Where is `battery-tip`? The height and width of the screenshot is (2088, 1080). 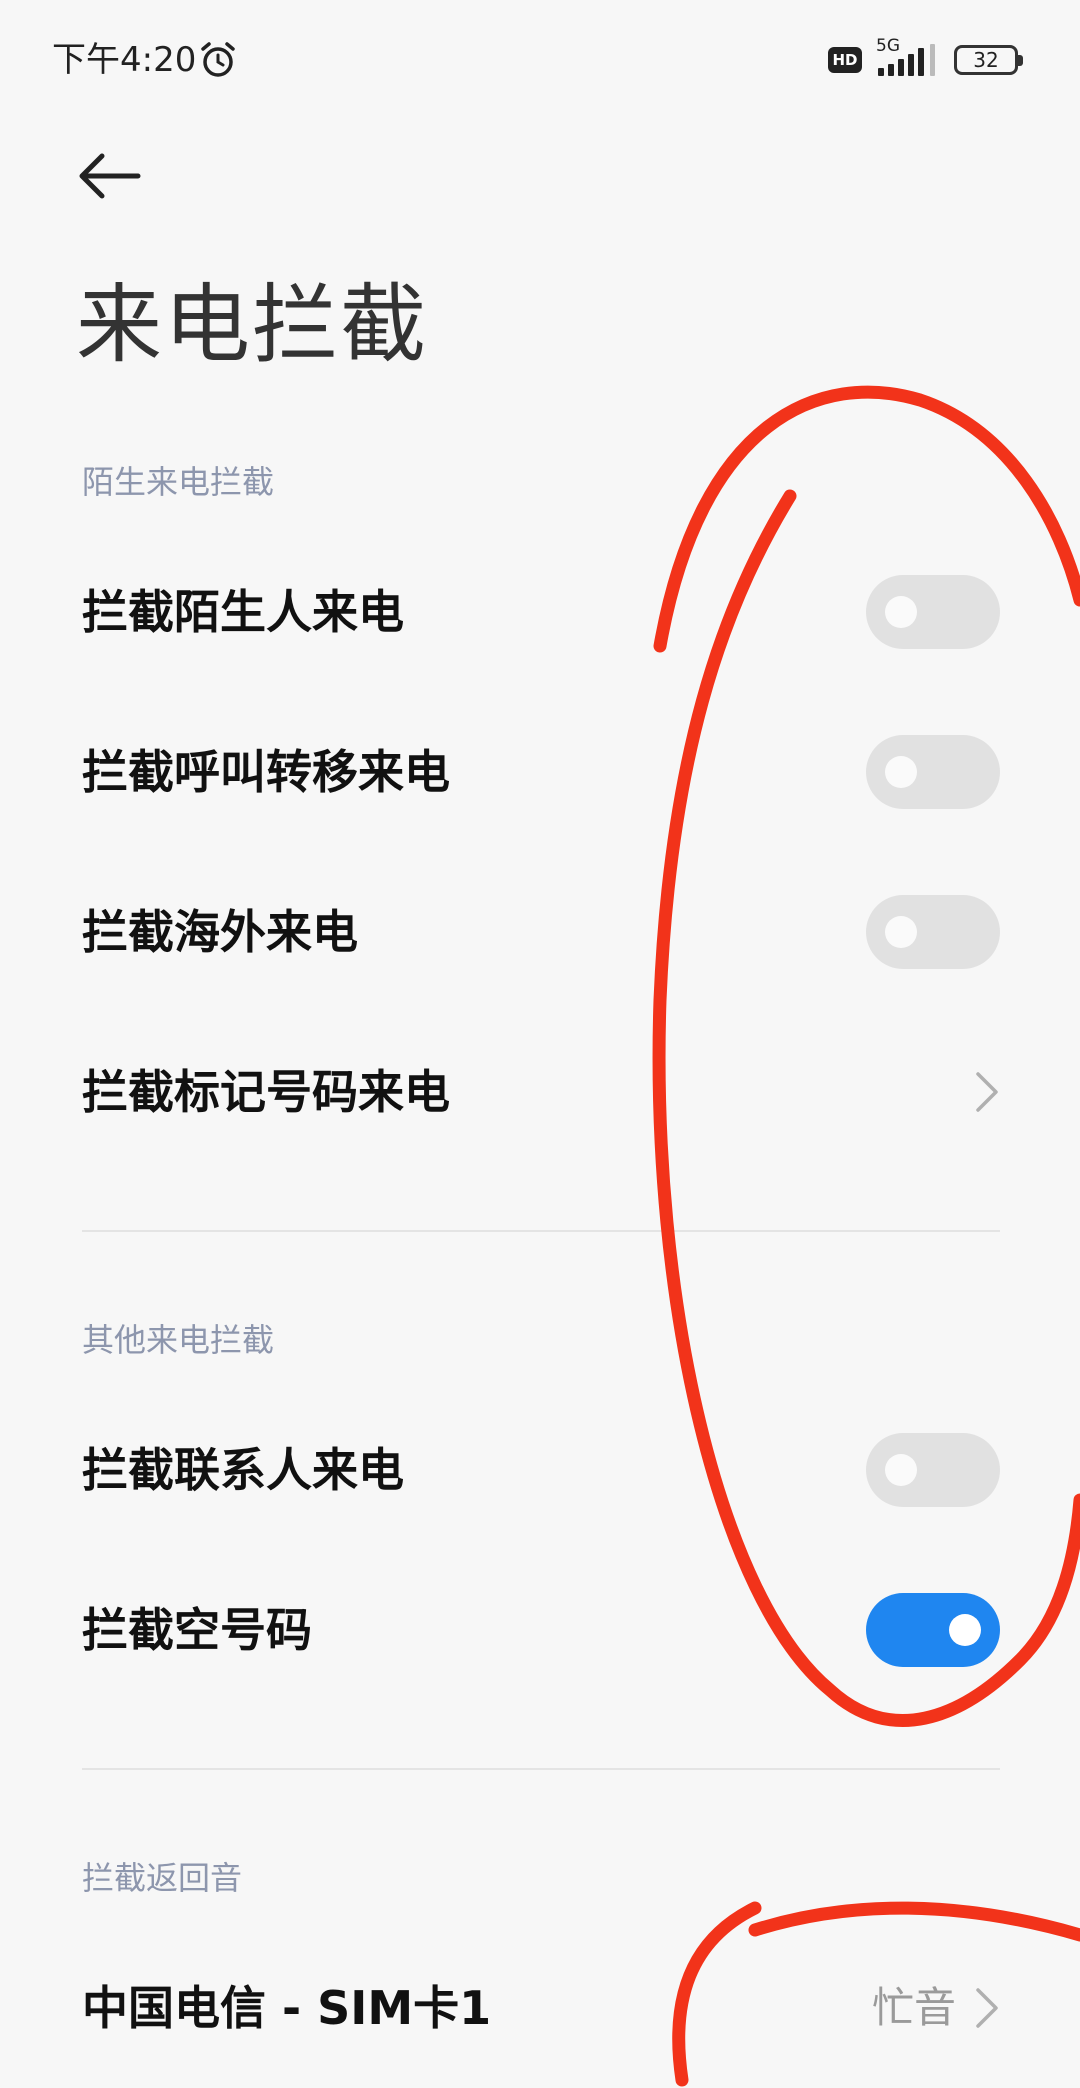
battery-tip is located at coordinates (1020, 60).